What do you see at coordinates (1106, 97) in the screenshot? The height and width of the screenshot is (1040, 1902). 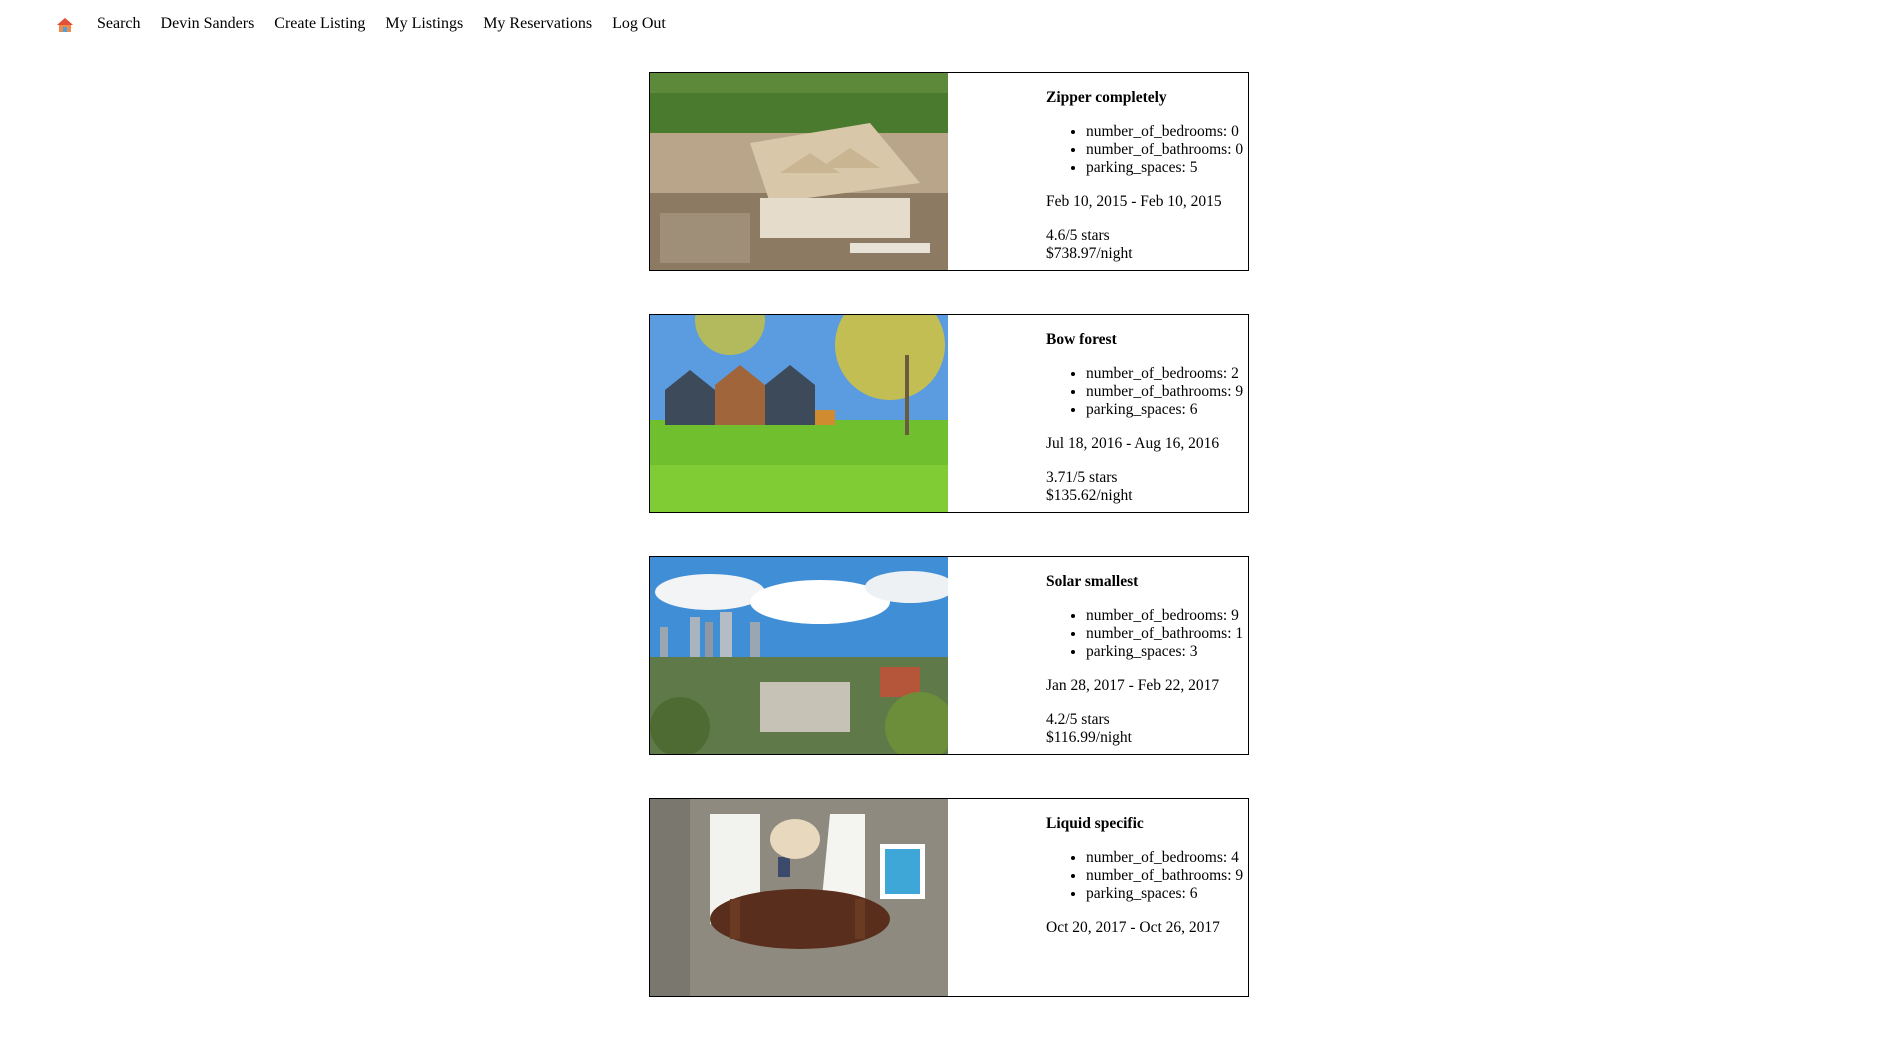 I see `listing-title: Zipper completely` at bounding box center [1106, 97].